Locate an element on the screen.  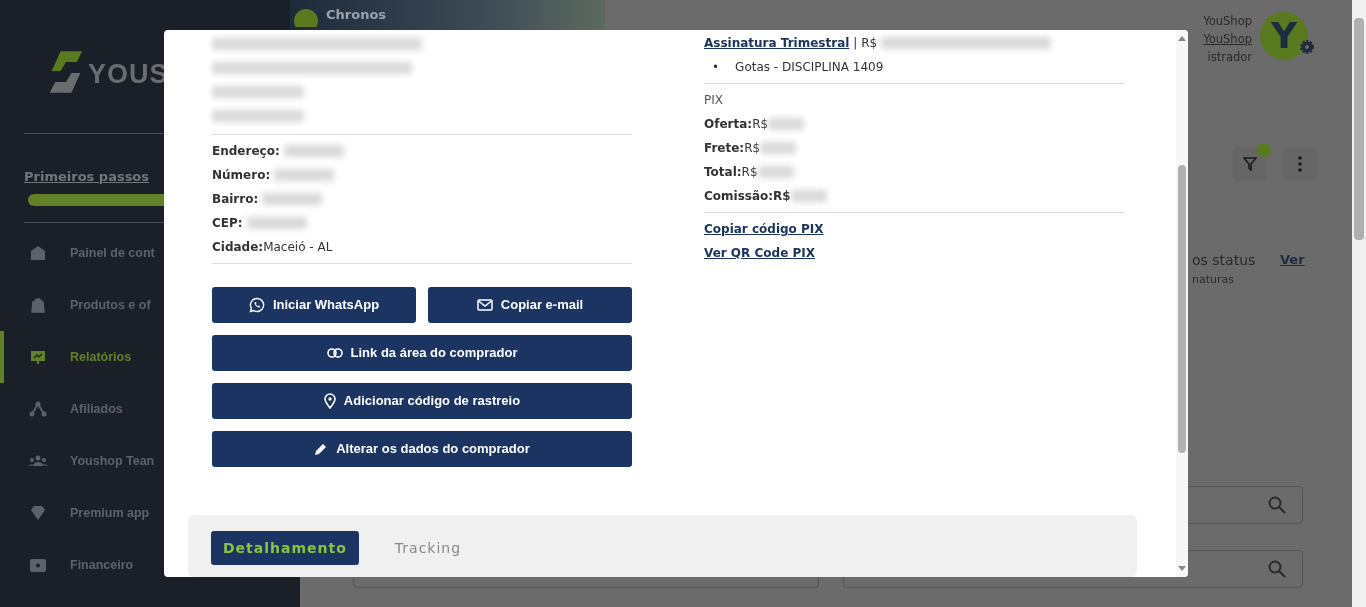
payment-link: Ver QR Code PIX is located at coordinates (759, 253).